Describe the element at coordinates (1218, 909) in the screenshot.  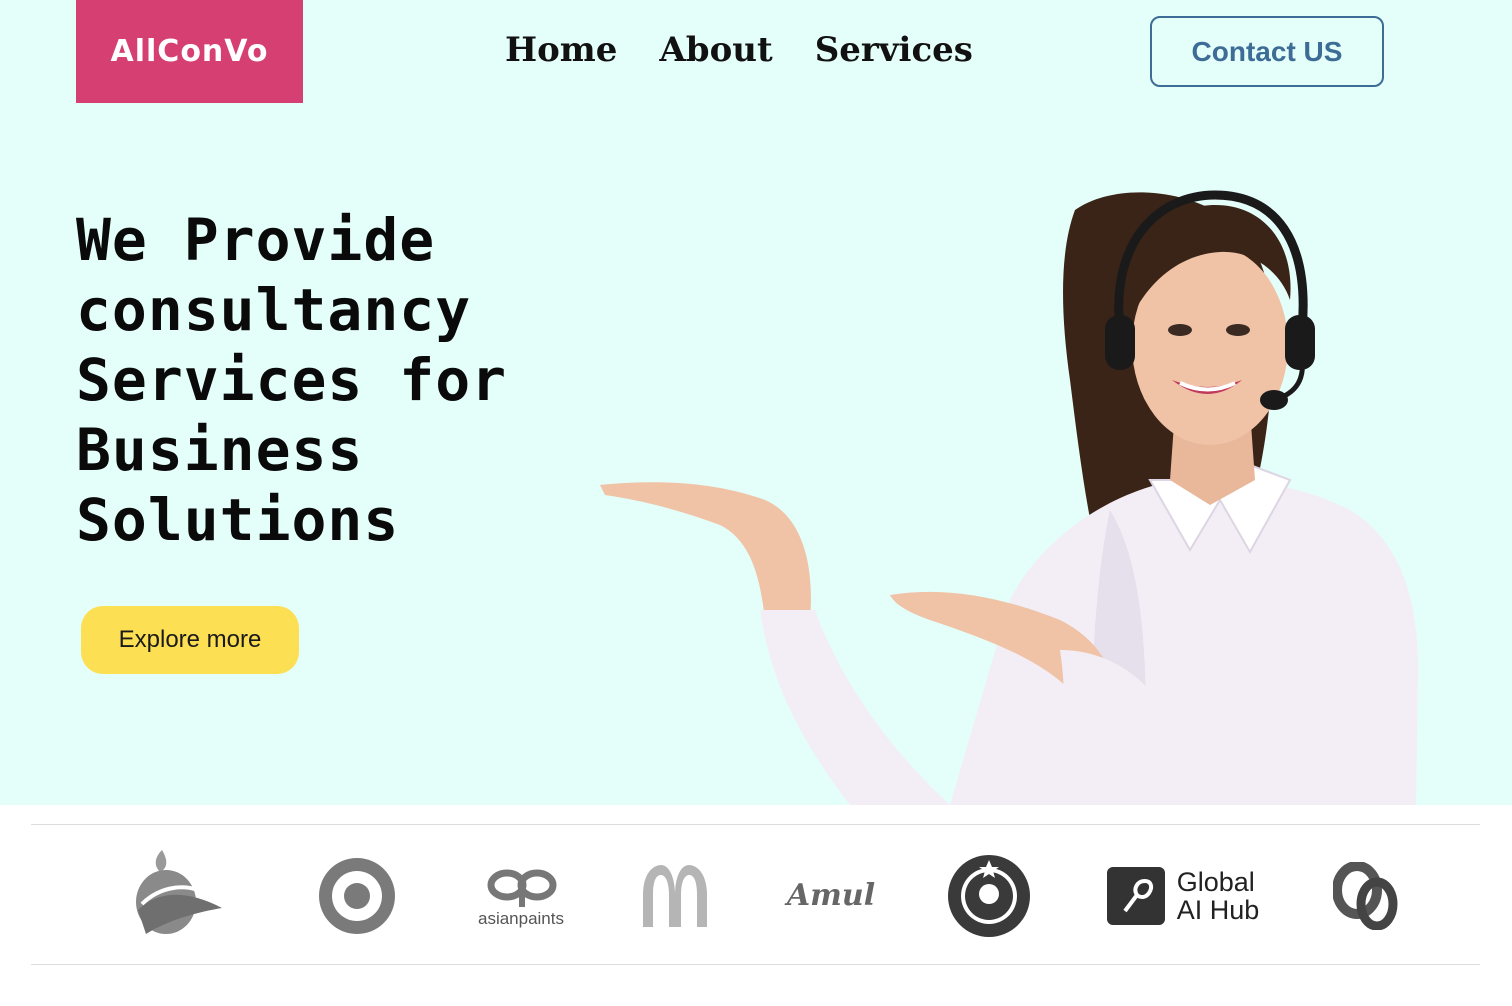
I see `global-ai-hub-line2: AI Hub` at that location.